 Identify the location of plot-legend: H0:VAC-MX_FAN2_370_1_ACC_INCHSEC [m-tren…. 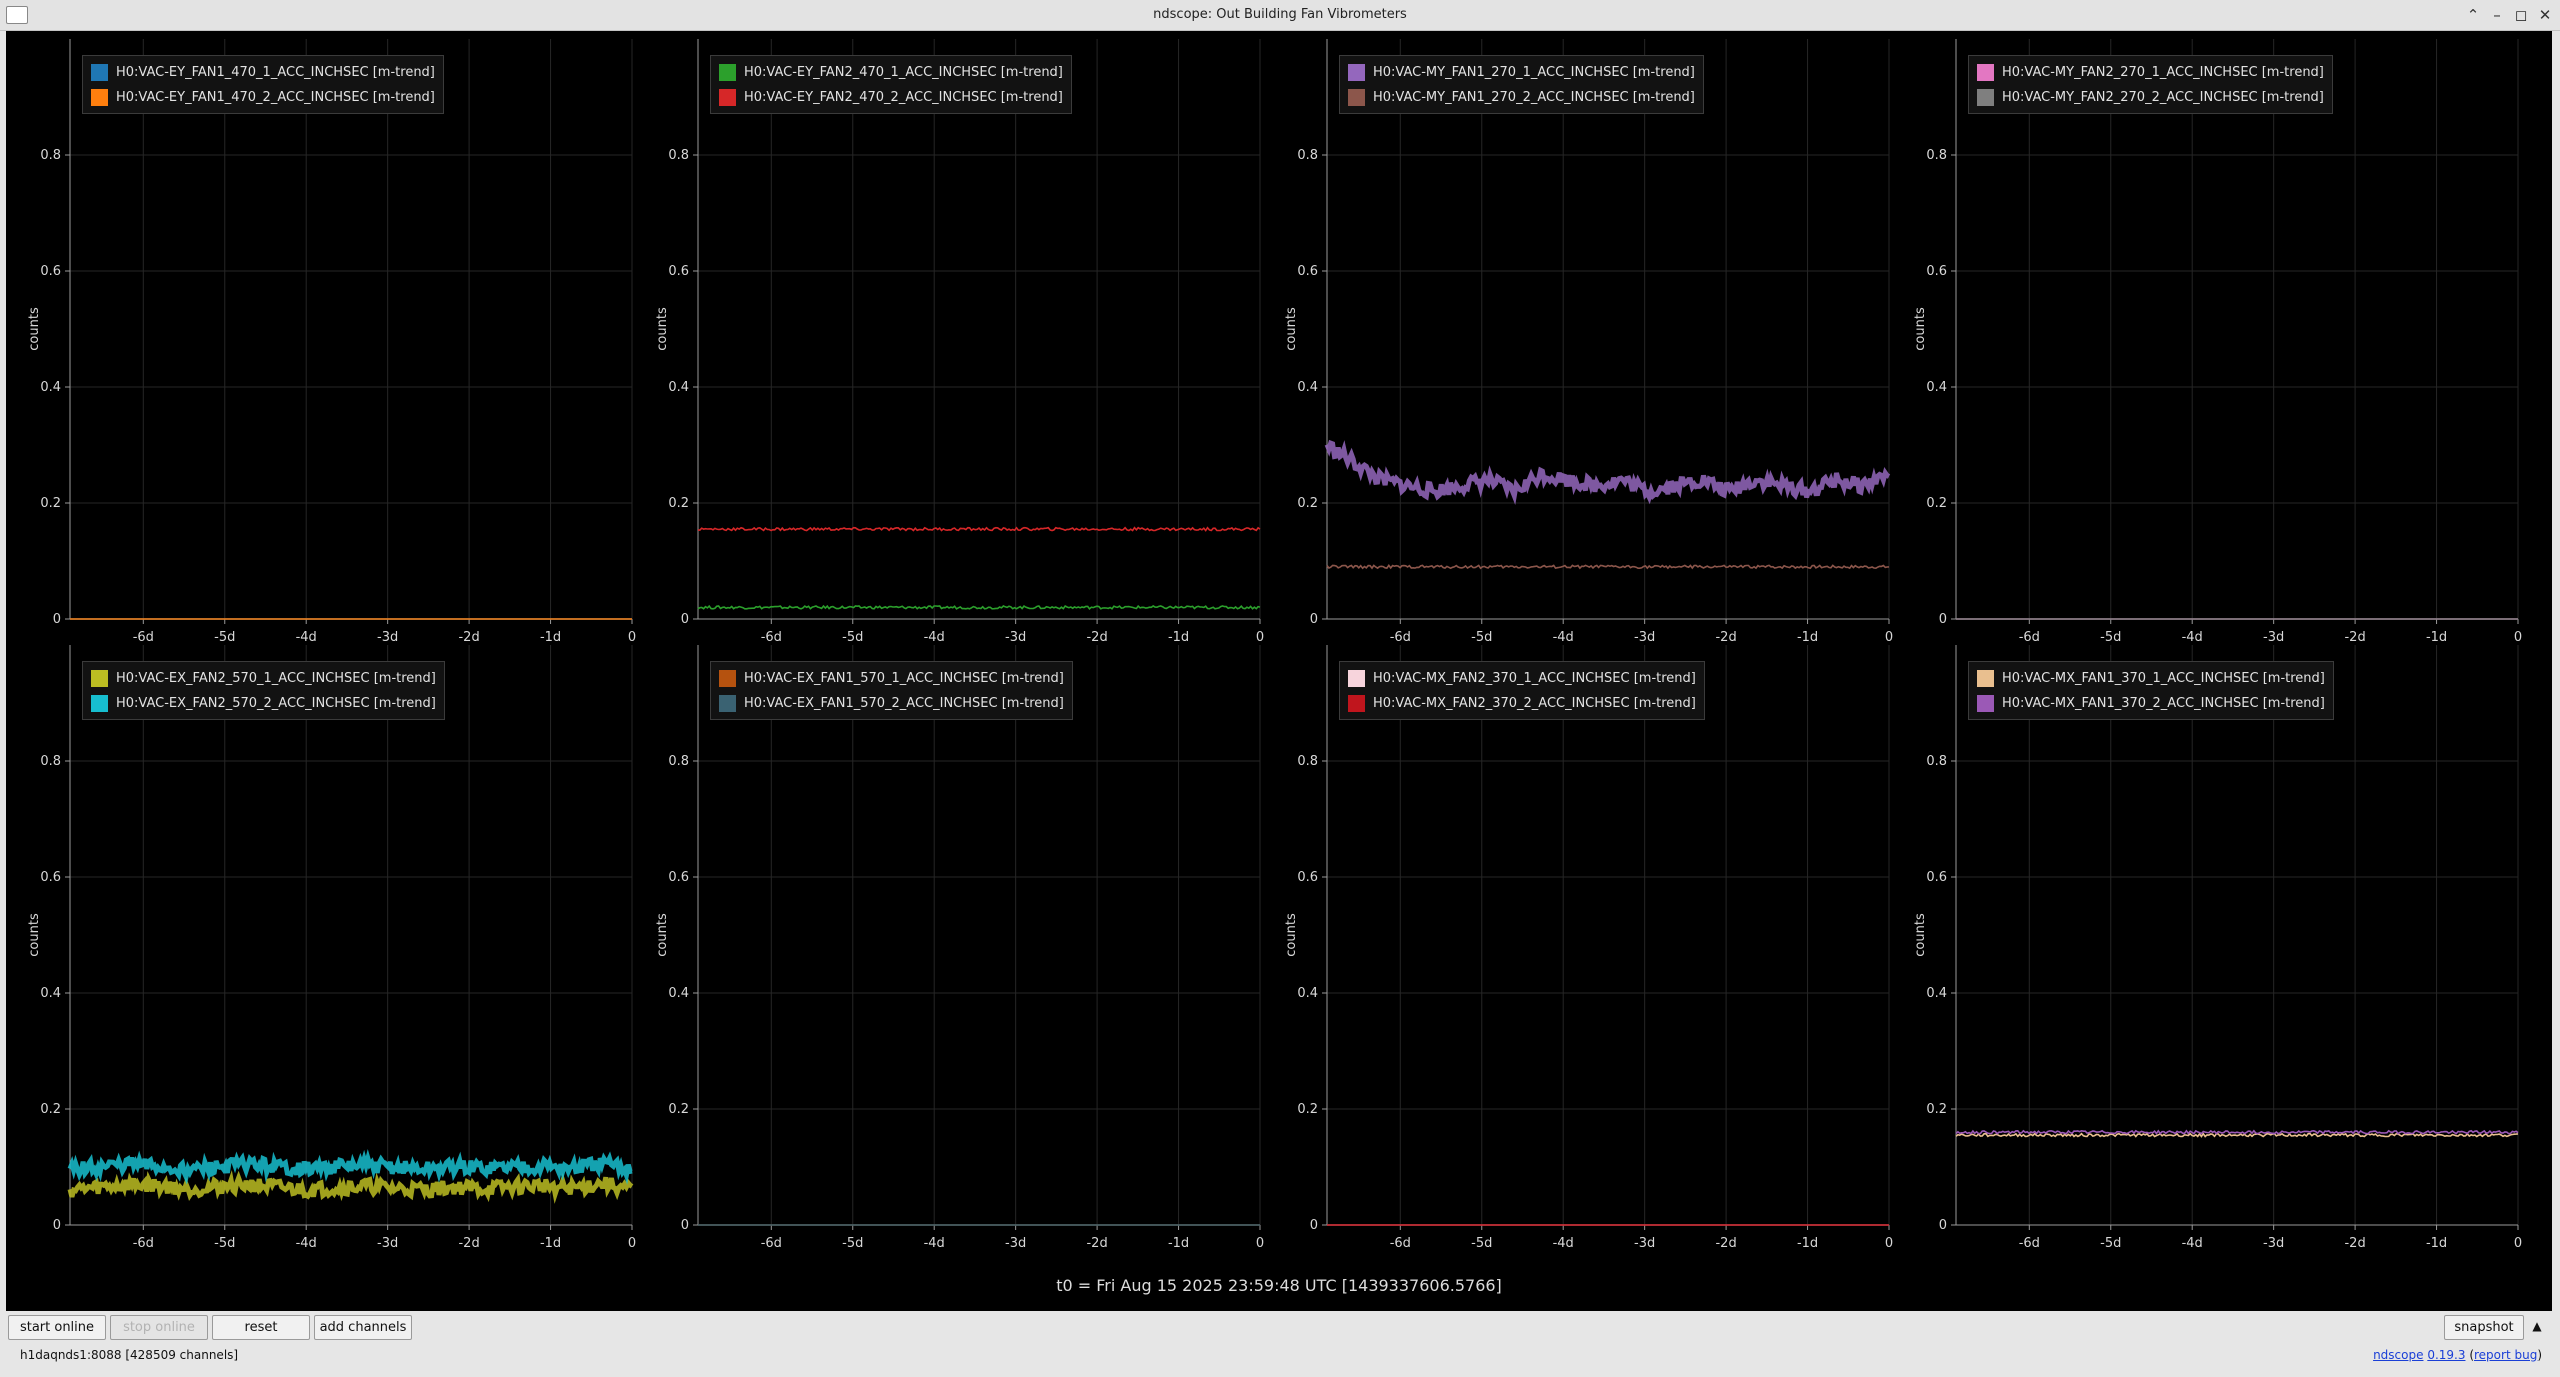
(1522, 690).